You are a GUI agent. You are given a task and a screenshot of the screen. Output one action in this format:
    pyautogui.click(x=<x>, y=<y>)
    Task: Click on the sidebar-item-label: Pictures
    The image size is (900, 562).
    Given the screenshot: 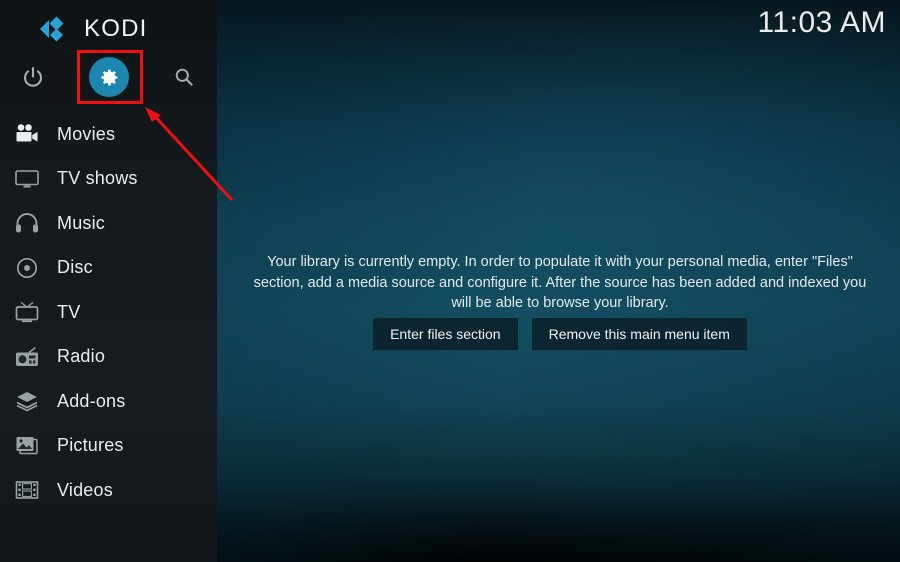 What is the action you would take?
    pyautogui.click(x=90, y=445)
    